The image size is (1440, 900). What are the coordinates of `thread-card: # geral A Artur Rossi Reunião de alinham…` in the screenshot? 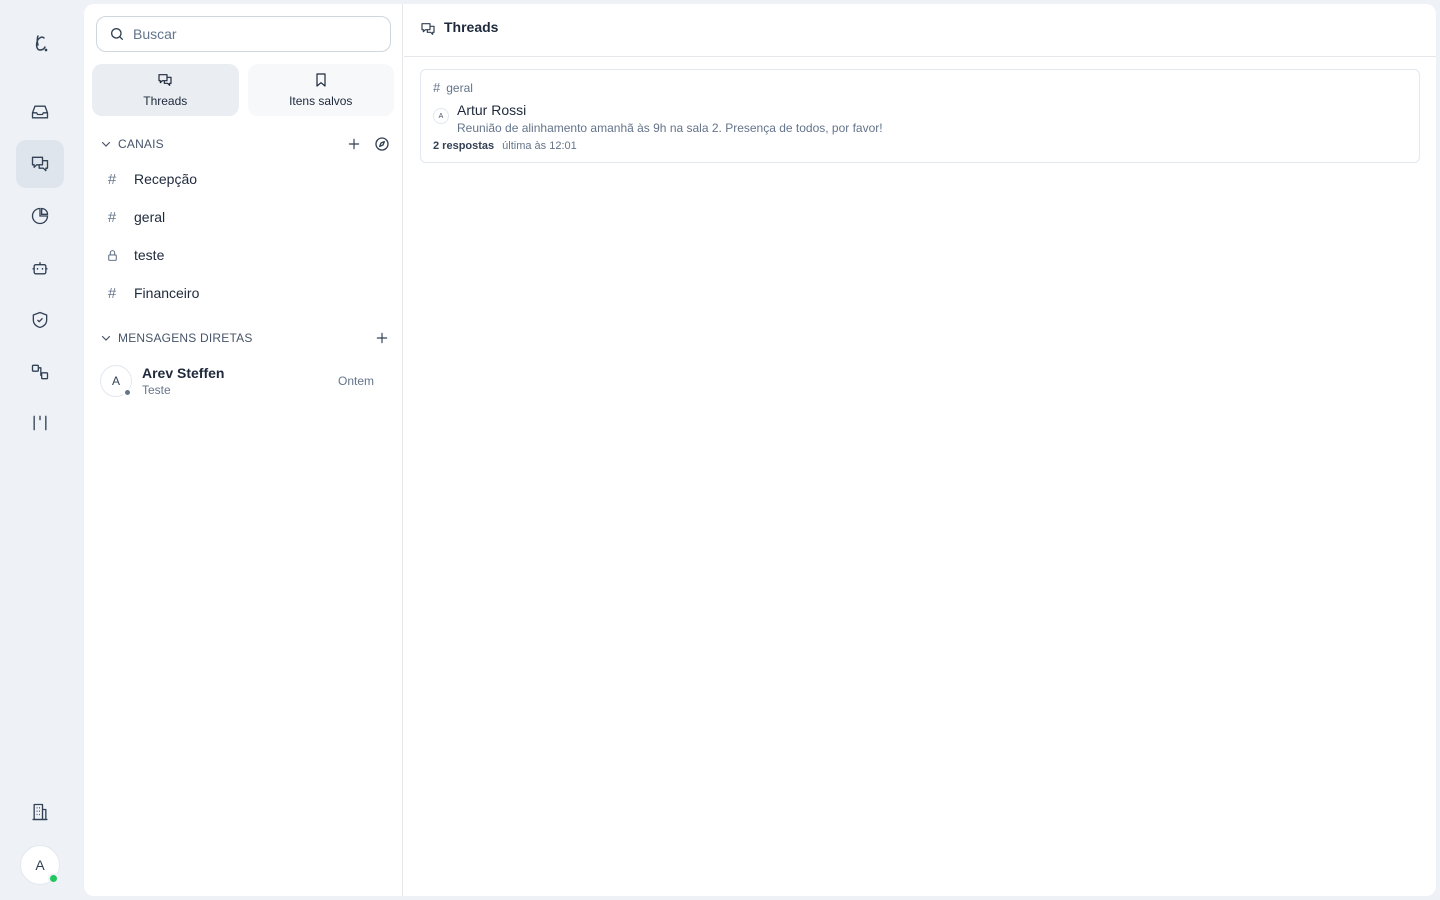 It's located at (920, 116).